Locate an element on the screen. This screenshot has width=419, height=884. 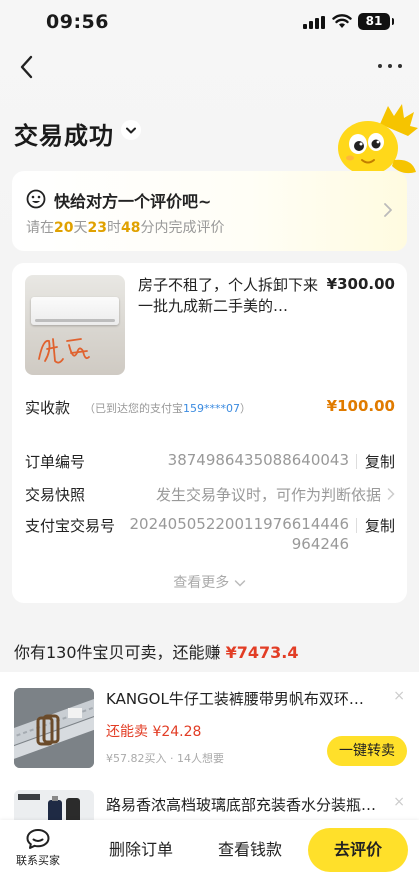
page-title: 交易成功 is located at coordinates (64, 136).